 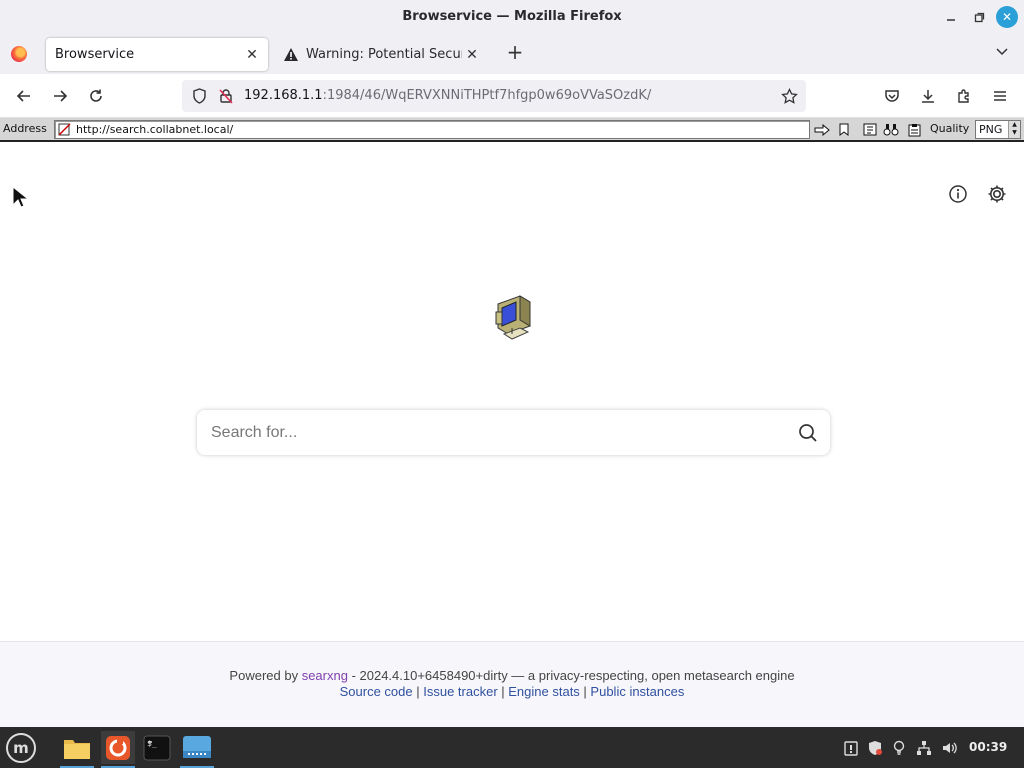 What do you see at coordinates (118, 749) in the screenshot?
I see `firefox-taskbar-icon` at bounding box center [118, 749].